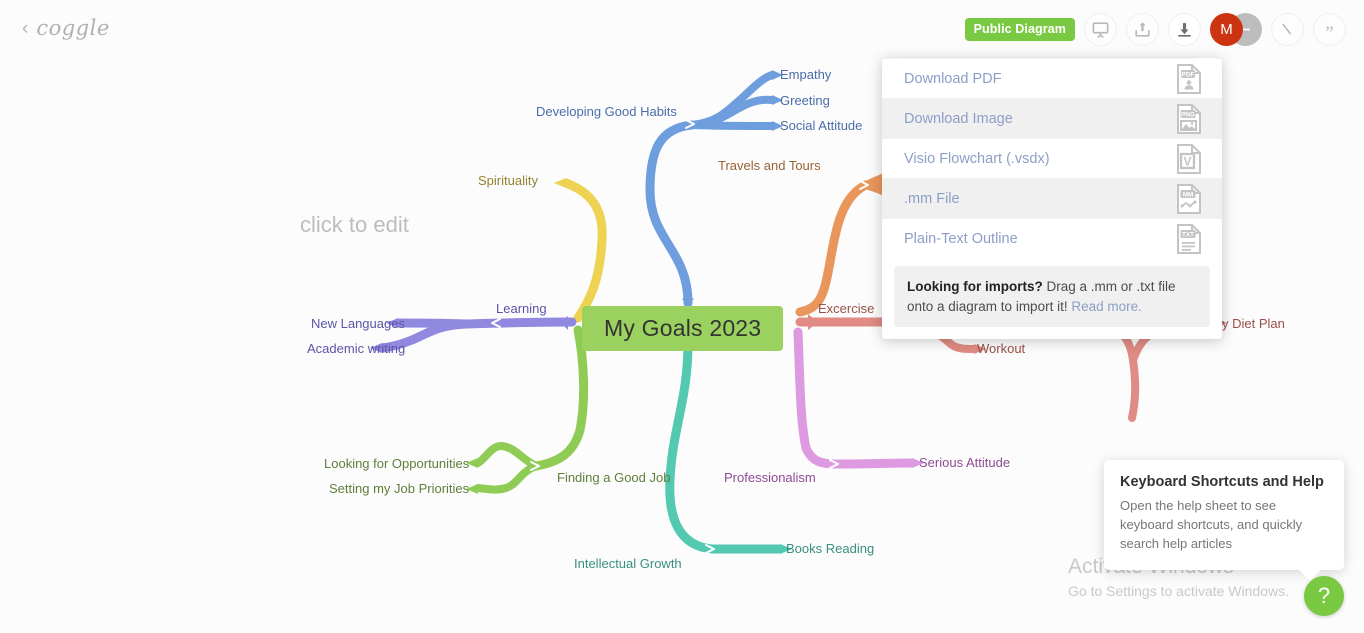 Image resolution: width=1364 pixels, height=633 pixels. I want to click on drawing-button, so click(1287, 29).